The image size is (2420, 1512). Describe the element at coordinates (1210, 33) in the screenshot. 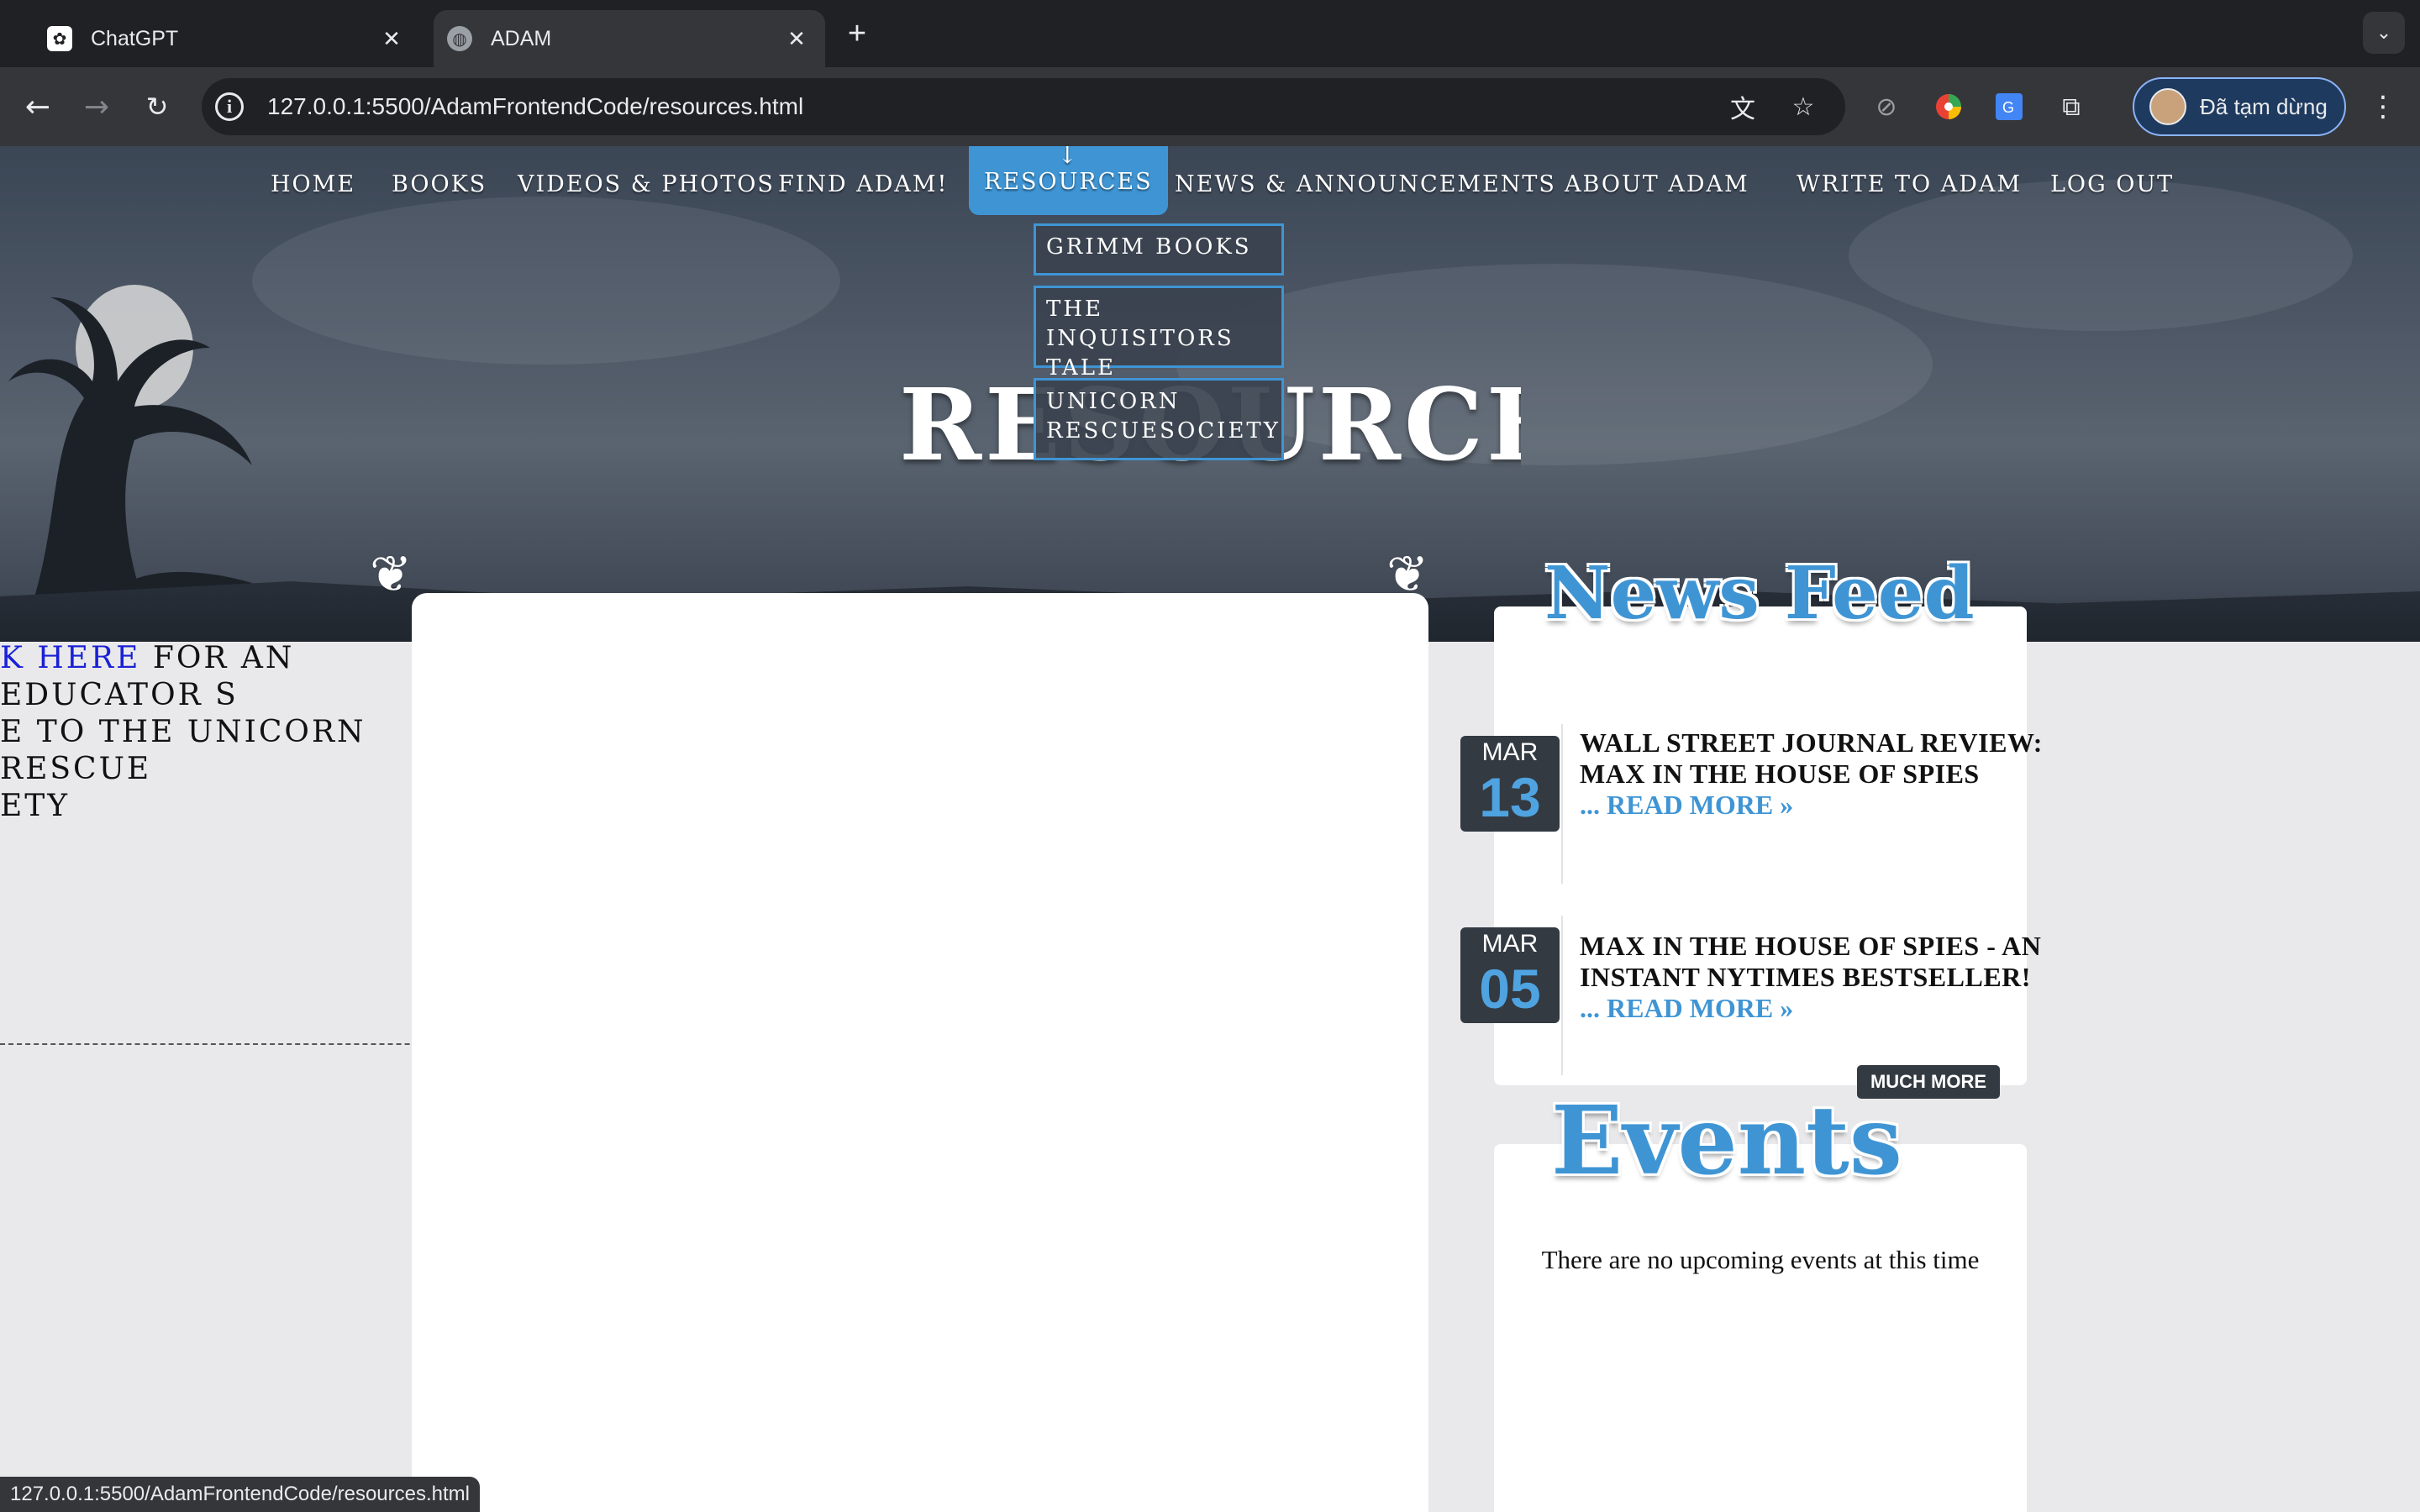

I see `browser-tab-strip: ✿ ChatGPT ✕ ◍ ADAM ✕ + ⌄` at that location.